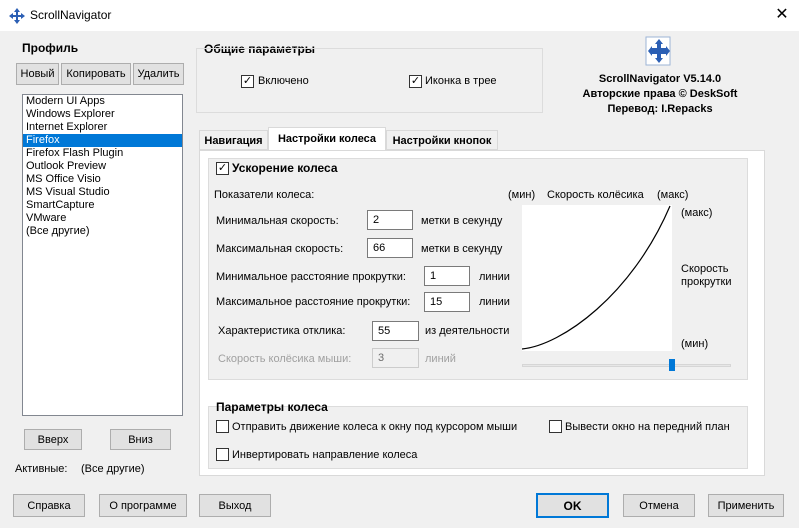  I want to click on translation-credit: Перевод: I.Repacks, so click(660, 109).